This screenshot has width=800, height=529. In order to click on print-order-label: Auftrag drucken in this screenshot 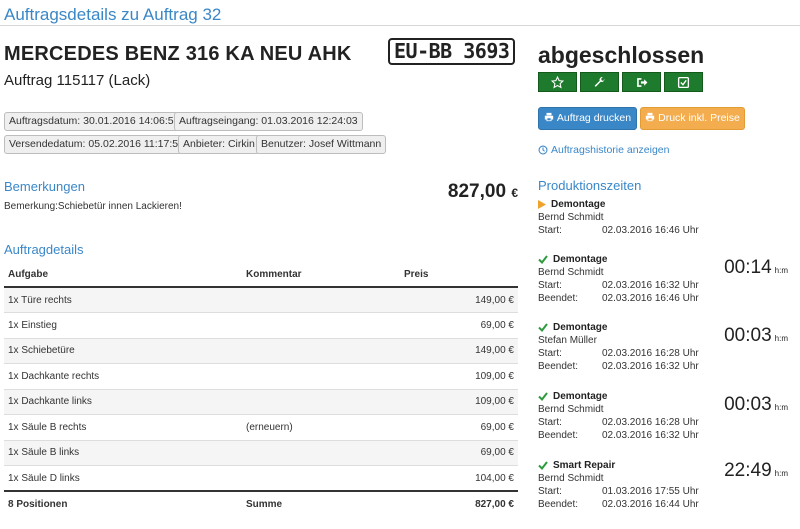, I will do `click(594, 118)`.